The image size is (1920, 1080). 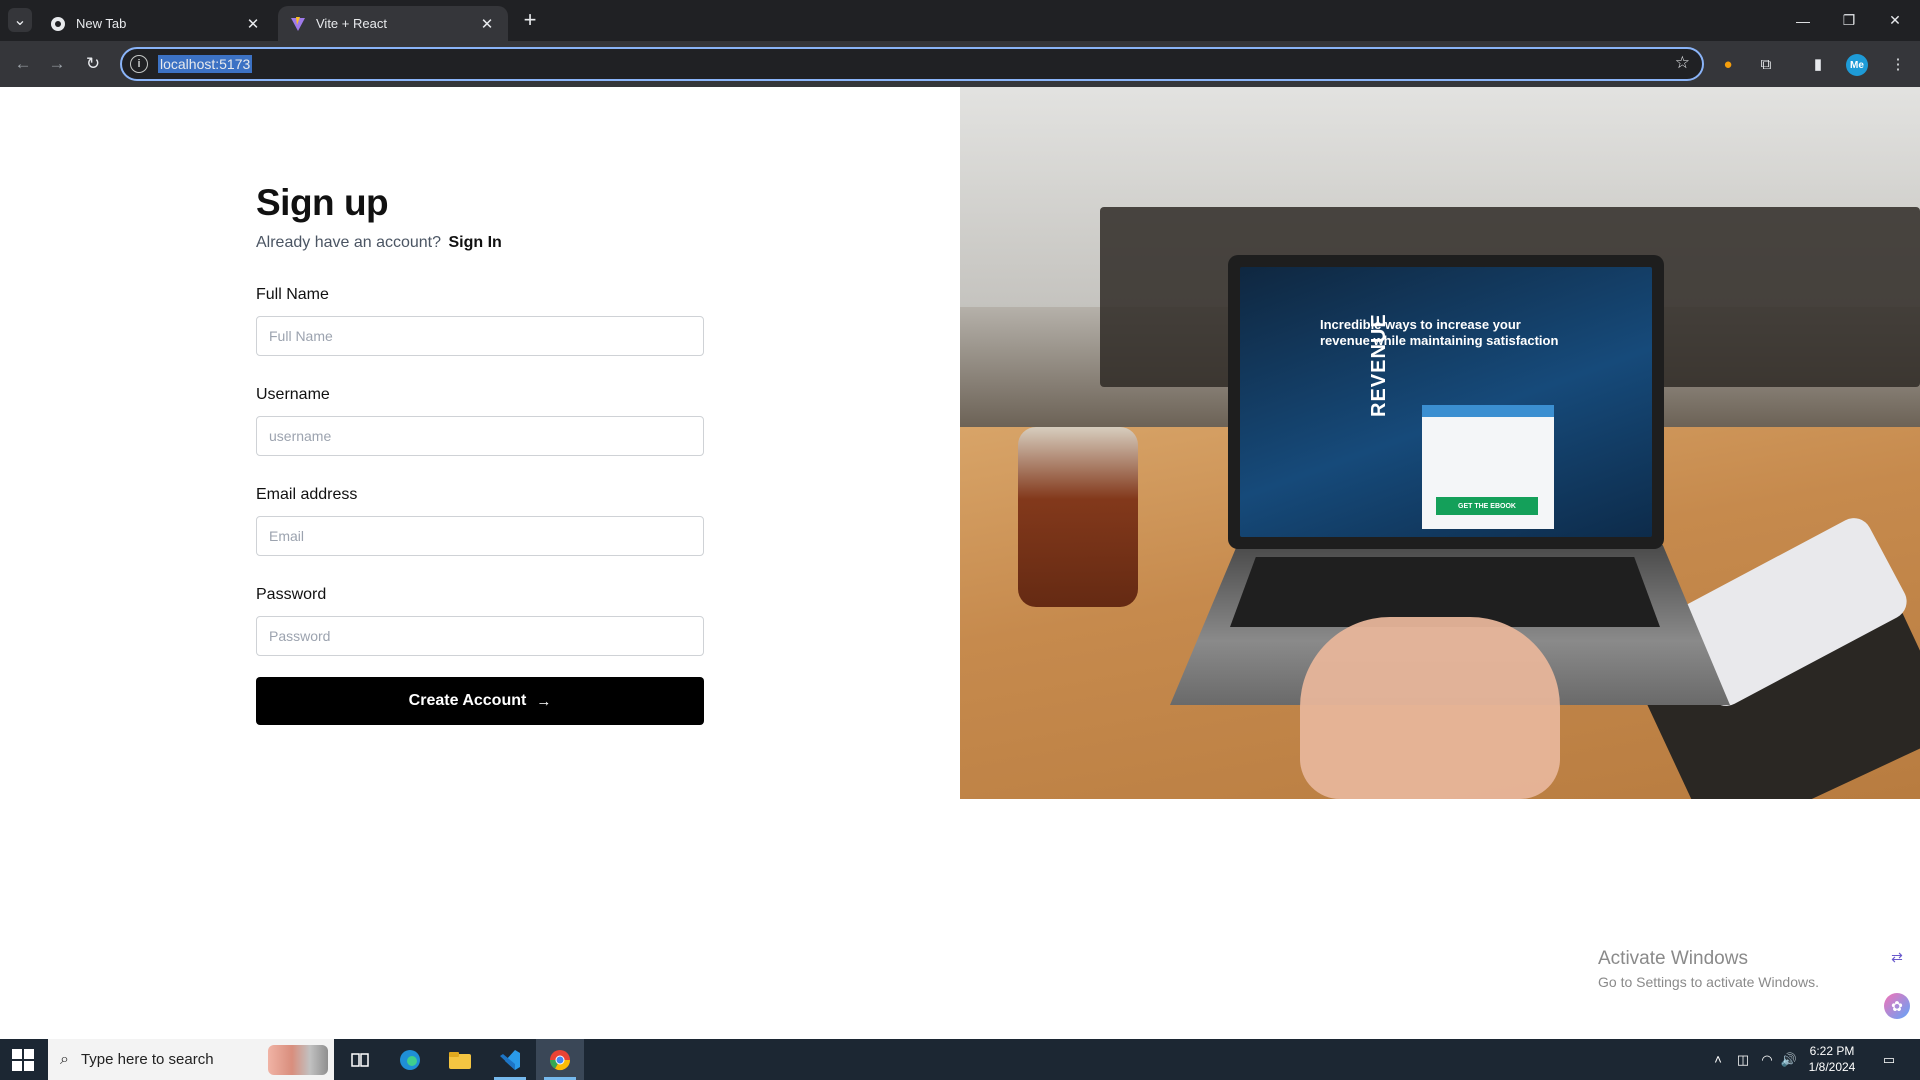 I want to click on tab-search-button: ⌄, so click(x=20, y=20).